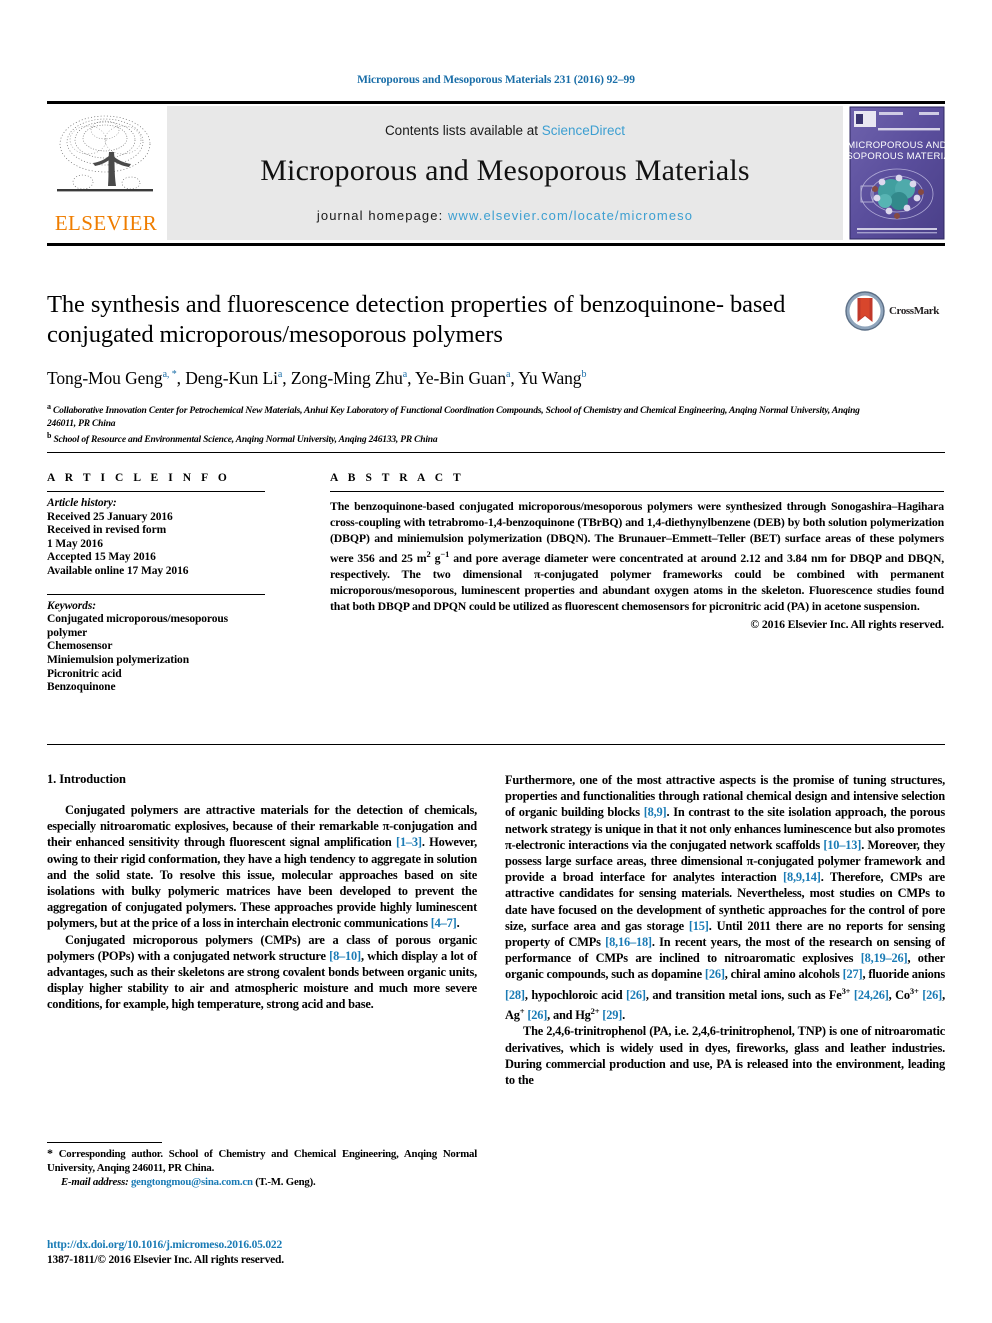 The width and height of the screenshot is (992, 1323). I want to click on citation-link: [1–3], so click(409, 842).